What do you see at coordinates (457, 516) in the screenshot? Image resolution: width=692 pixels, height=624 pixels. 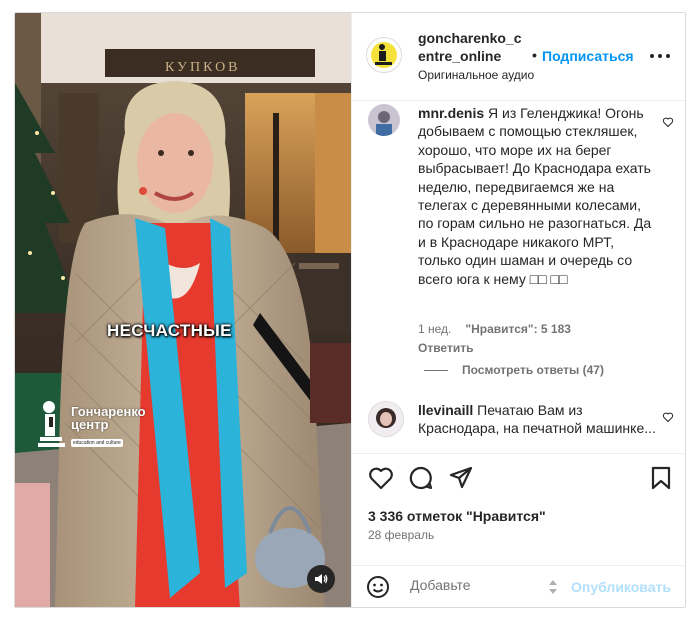 I see `likes-count: 3 336 отметок "Нравится"` at bounding box center [457, 516].